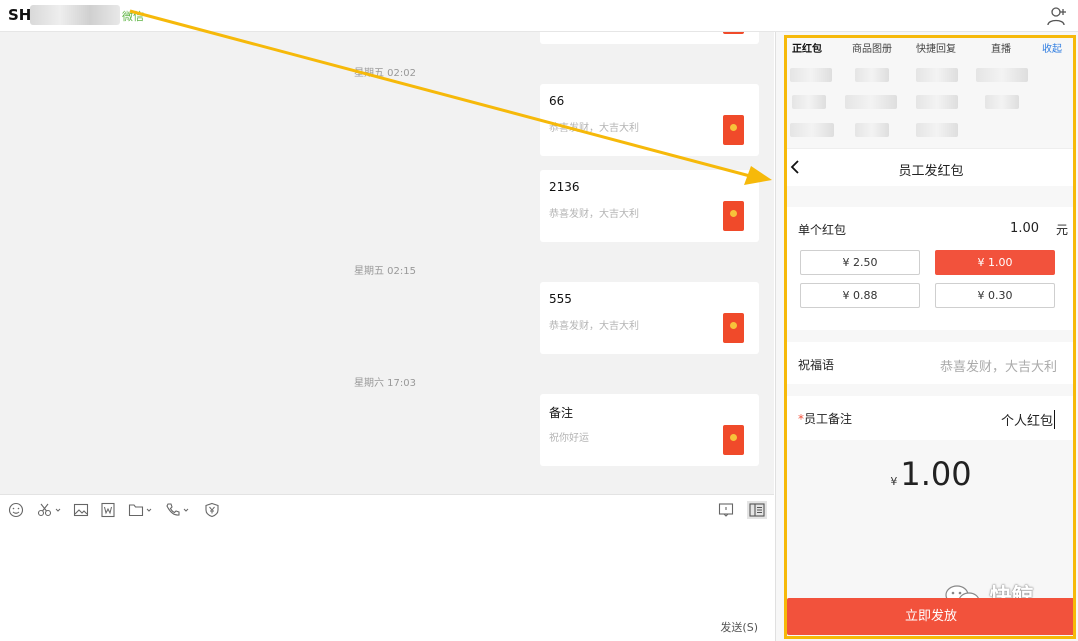  I want to click on envelope-amount: 备注, so click(561, 413).